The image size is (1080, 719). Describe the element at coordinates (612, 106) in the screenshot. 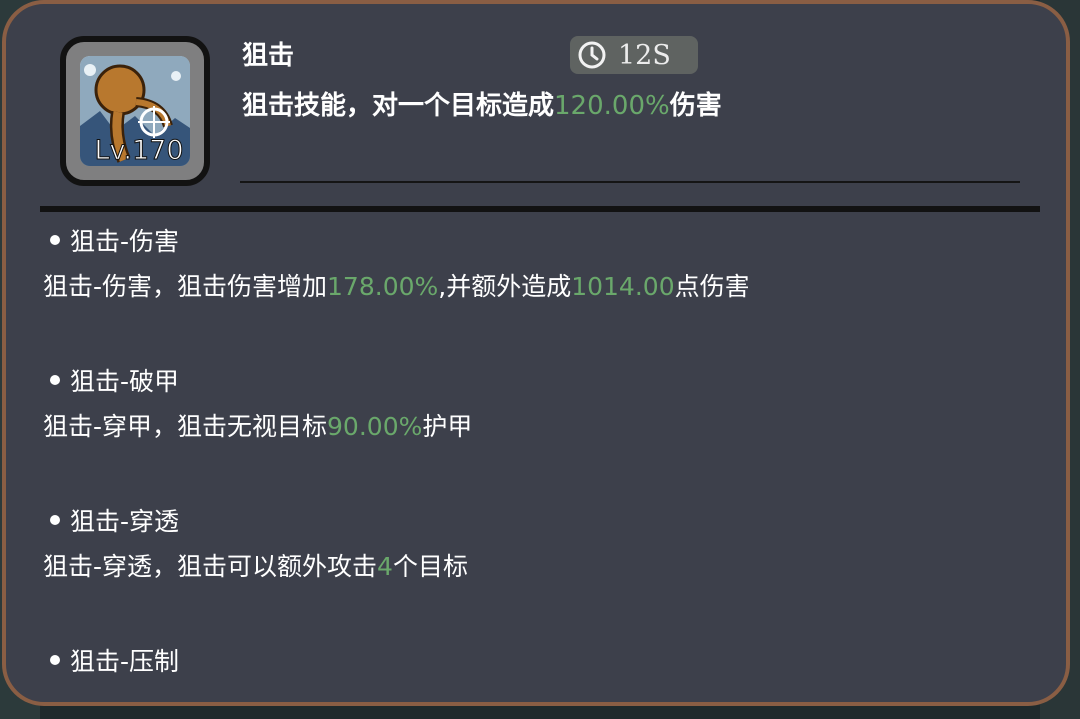

I see `skill-description-value: 120.00%` at that location.